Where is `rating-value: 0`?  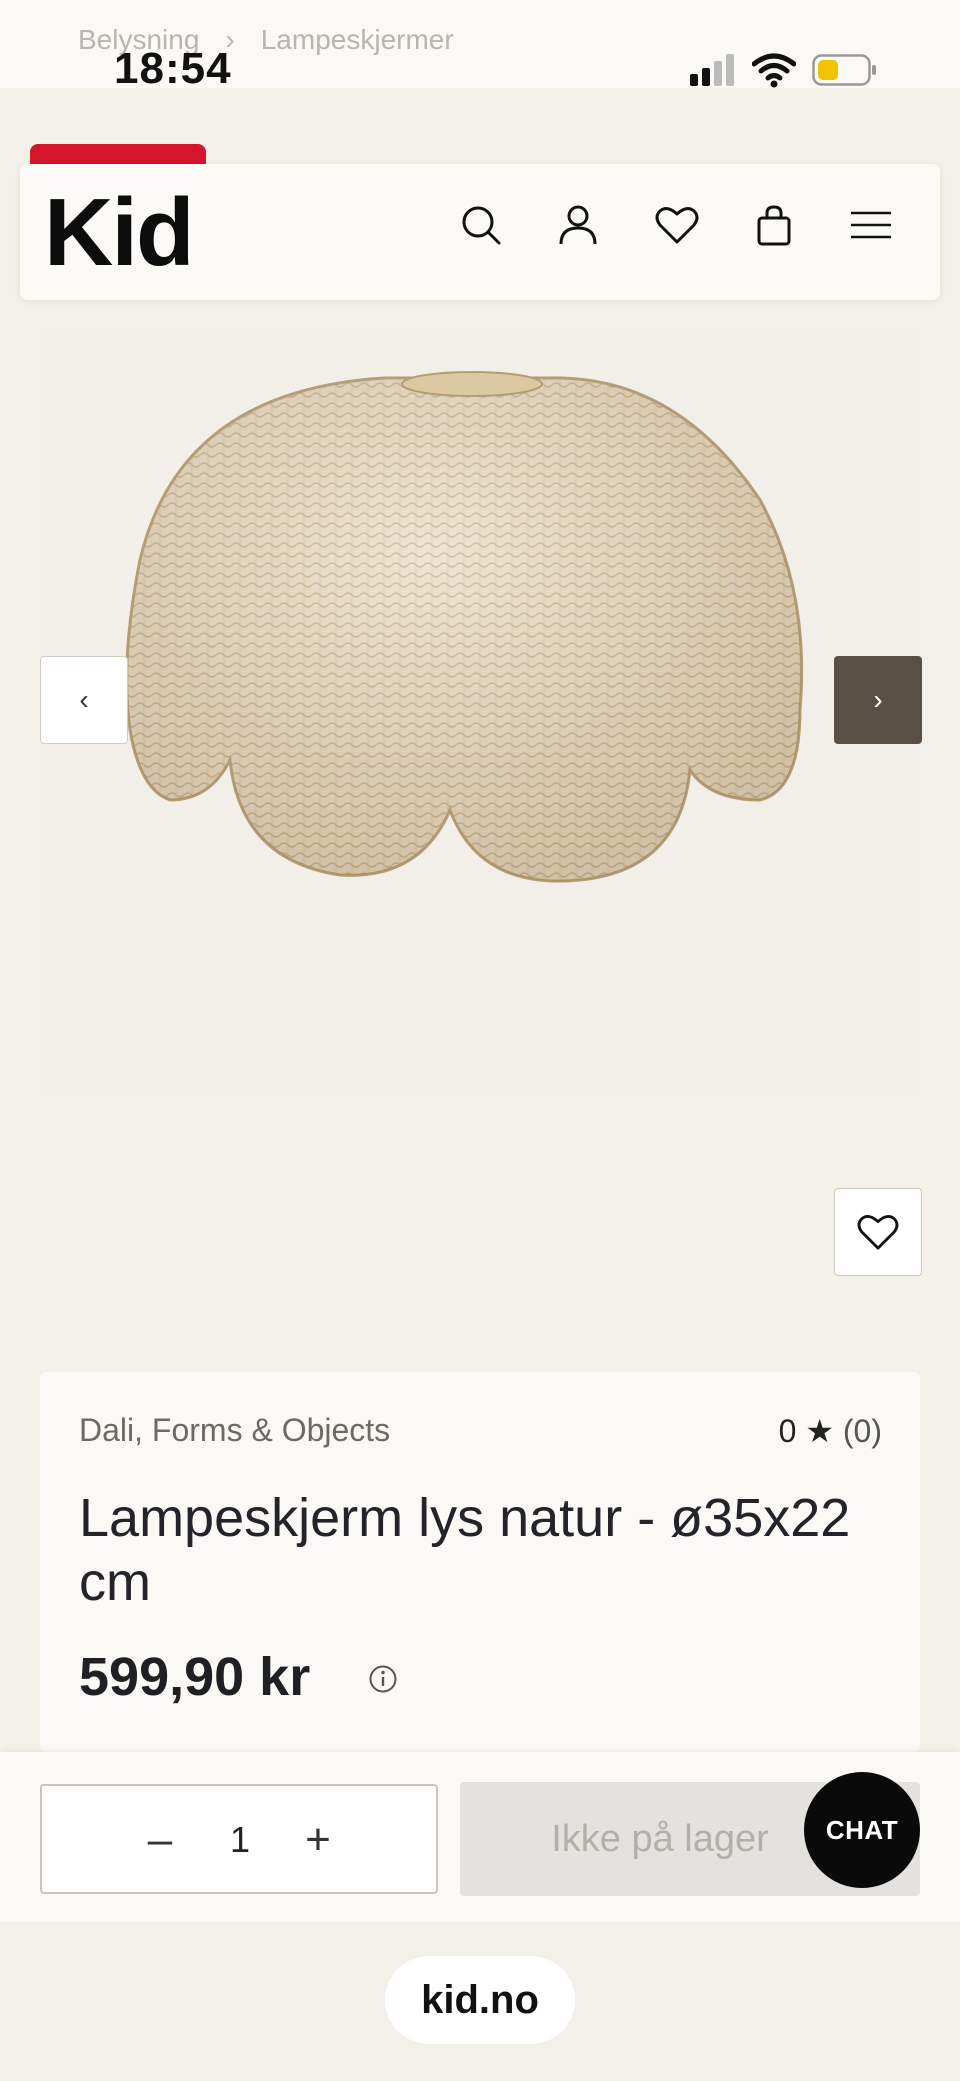
rating-value: 0 is located at coordinates (787, 1431).